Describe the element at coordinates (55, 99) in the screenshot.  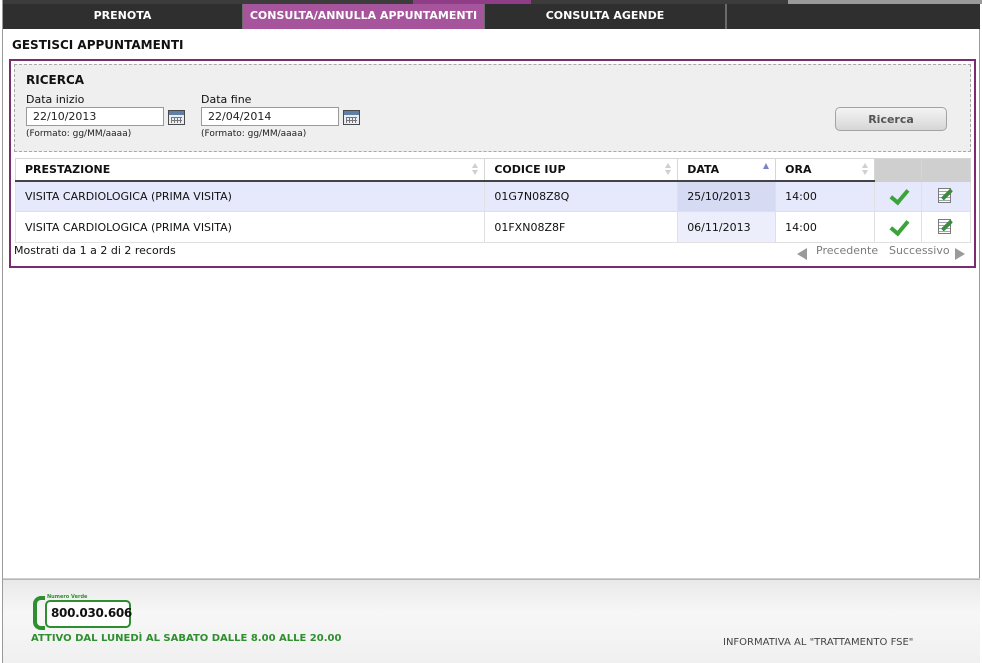
I see `start-date-label: Data inizio` at that location.